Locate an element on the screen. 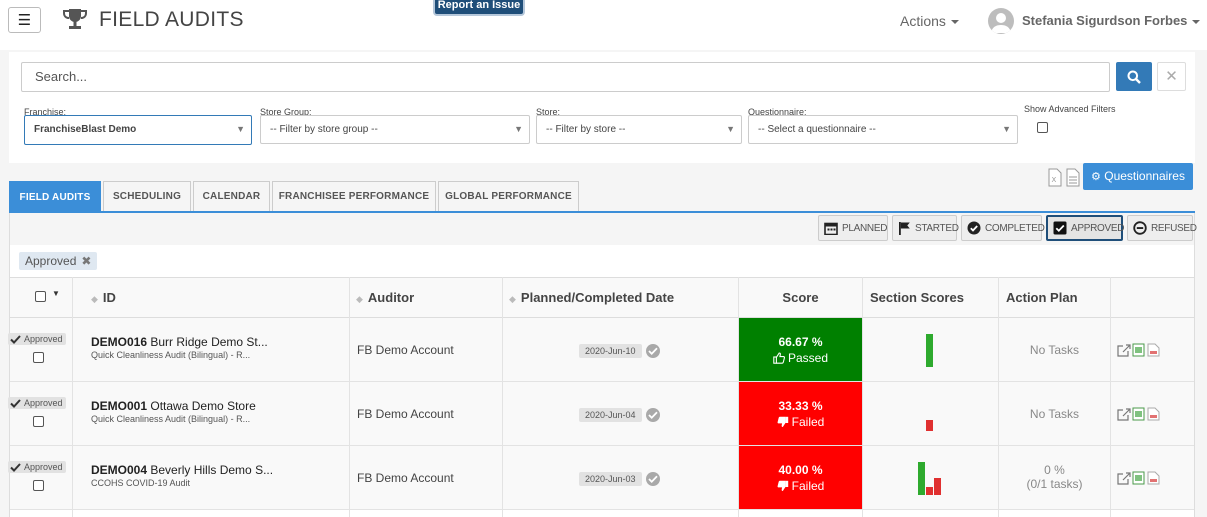 The image size is (1207, 517). score-cell: 33.33 % Failed is located at coordinates (800, 413).